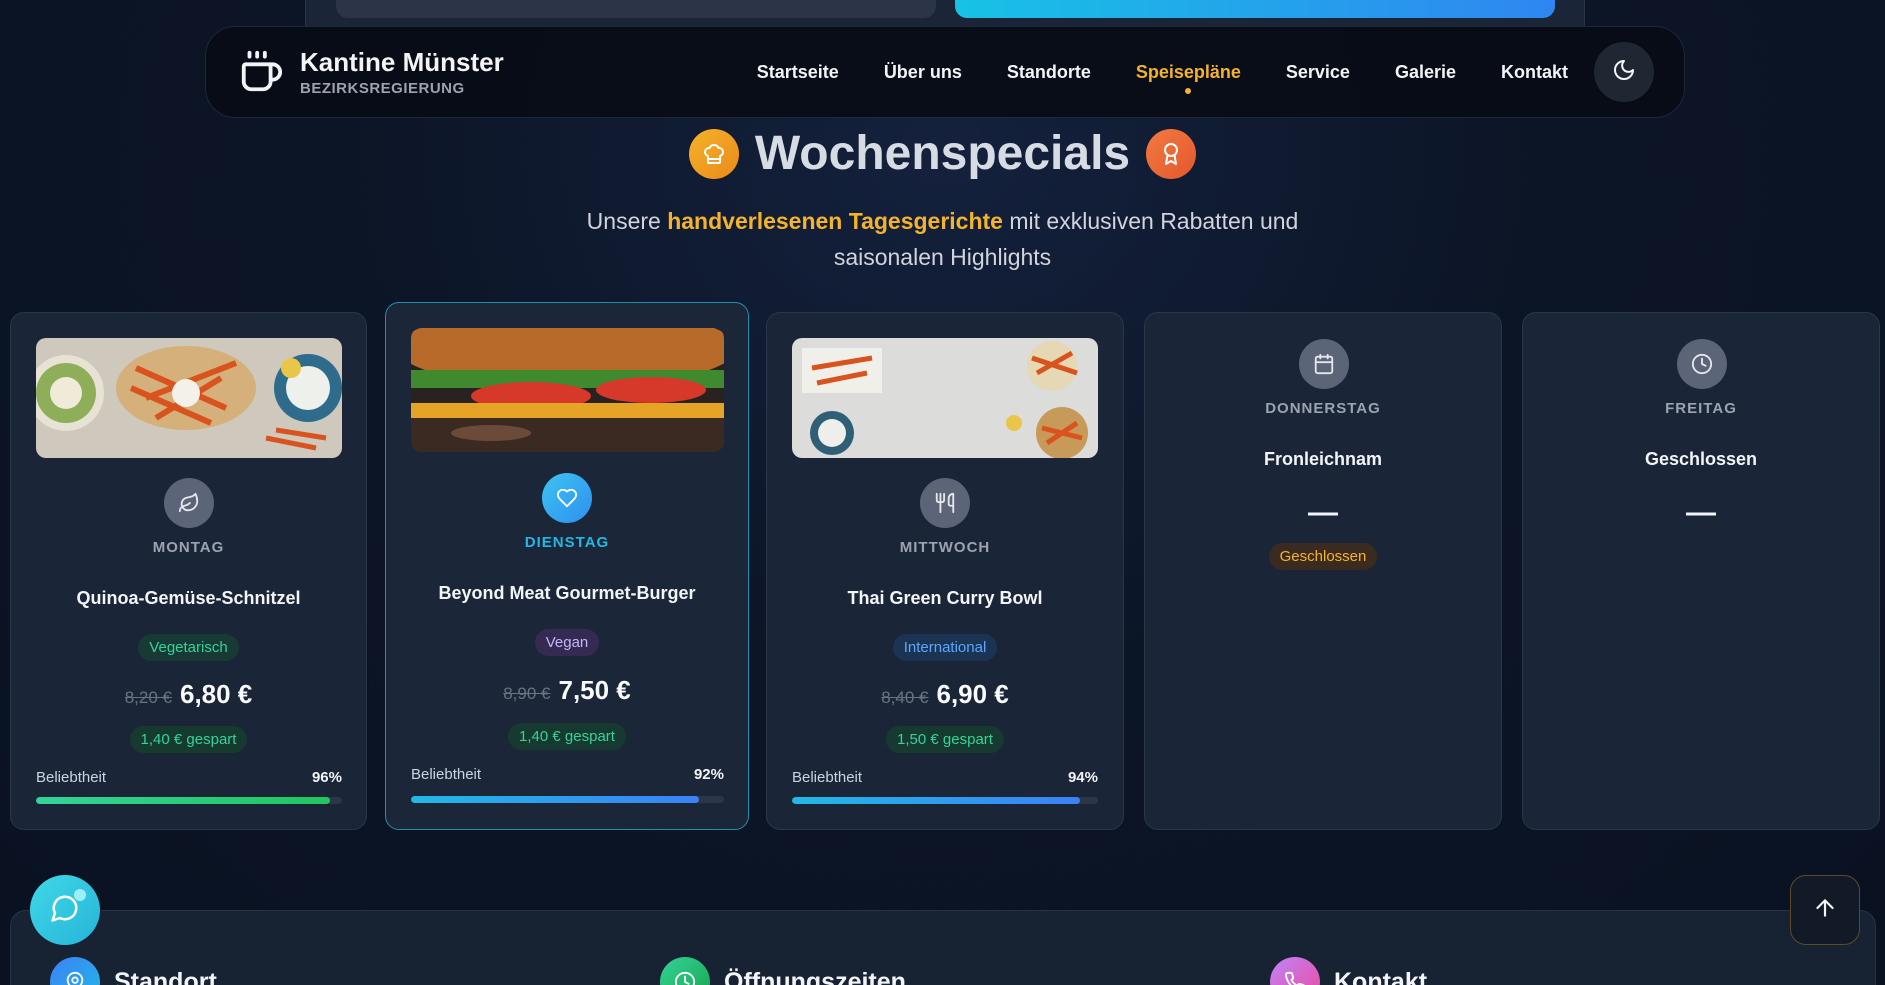 The height and width of the screenshot is (985, 1885). What do you see at coordinates (1701, 408) in the screenshot?
I see `day-label: FREITAG` at bounding box center [1701, 408].